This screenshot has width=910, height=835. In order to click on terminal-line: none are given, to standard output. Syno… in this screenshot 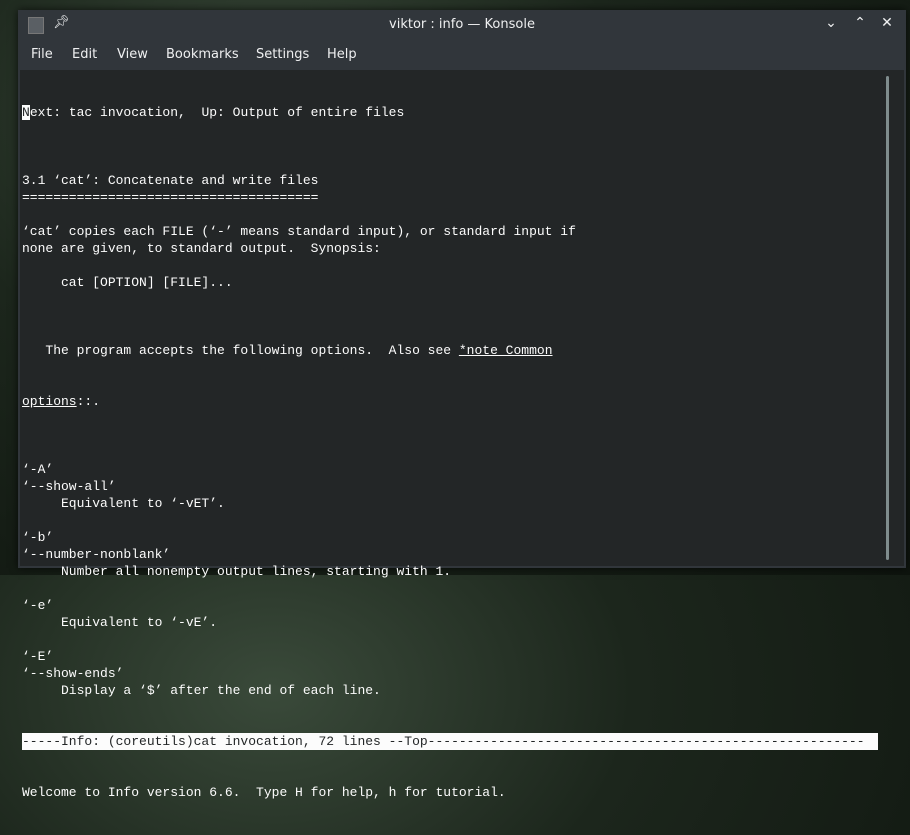, I will do `click(201, 248)`.